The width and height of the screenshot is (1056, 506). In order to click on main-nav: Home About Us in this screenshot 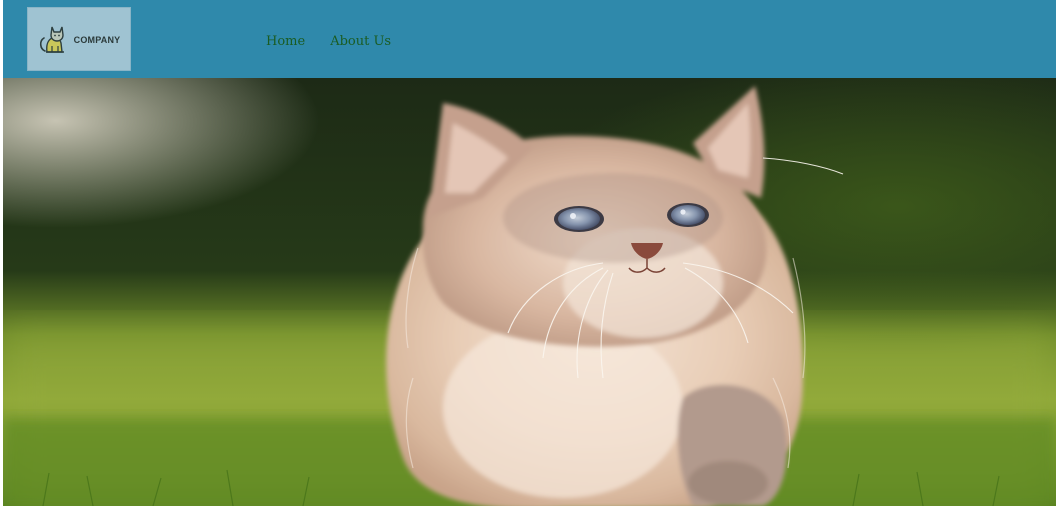, I will do `click(328, 41)`.